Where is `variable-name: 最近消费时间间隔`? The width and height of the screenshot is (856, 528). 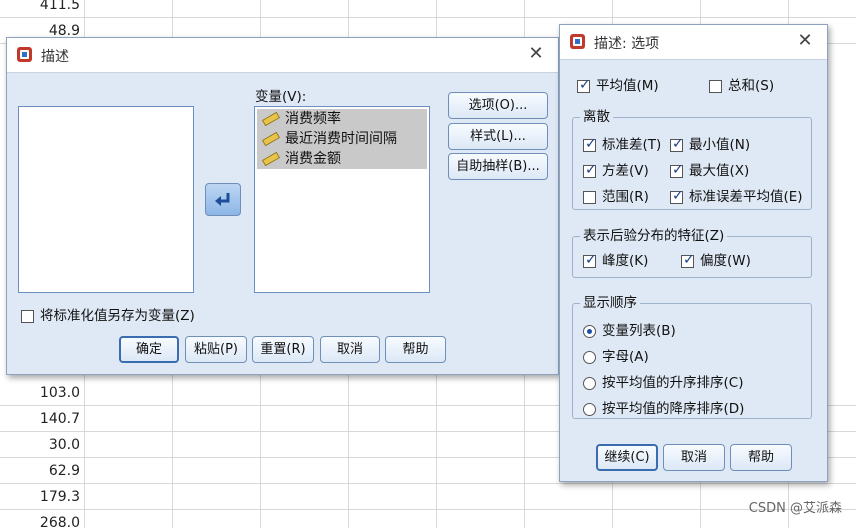
variable-name: 最近消费时间间隔 is located at coordinates (341, 139).